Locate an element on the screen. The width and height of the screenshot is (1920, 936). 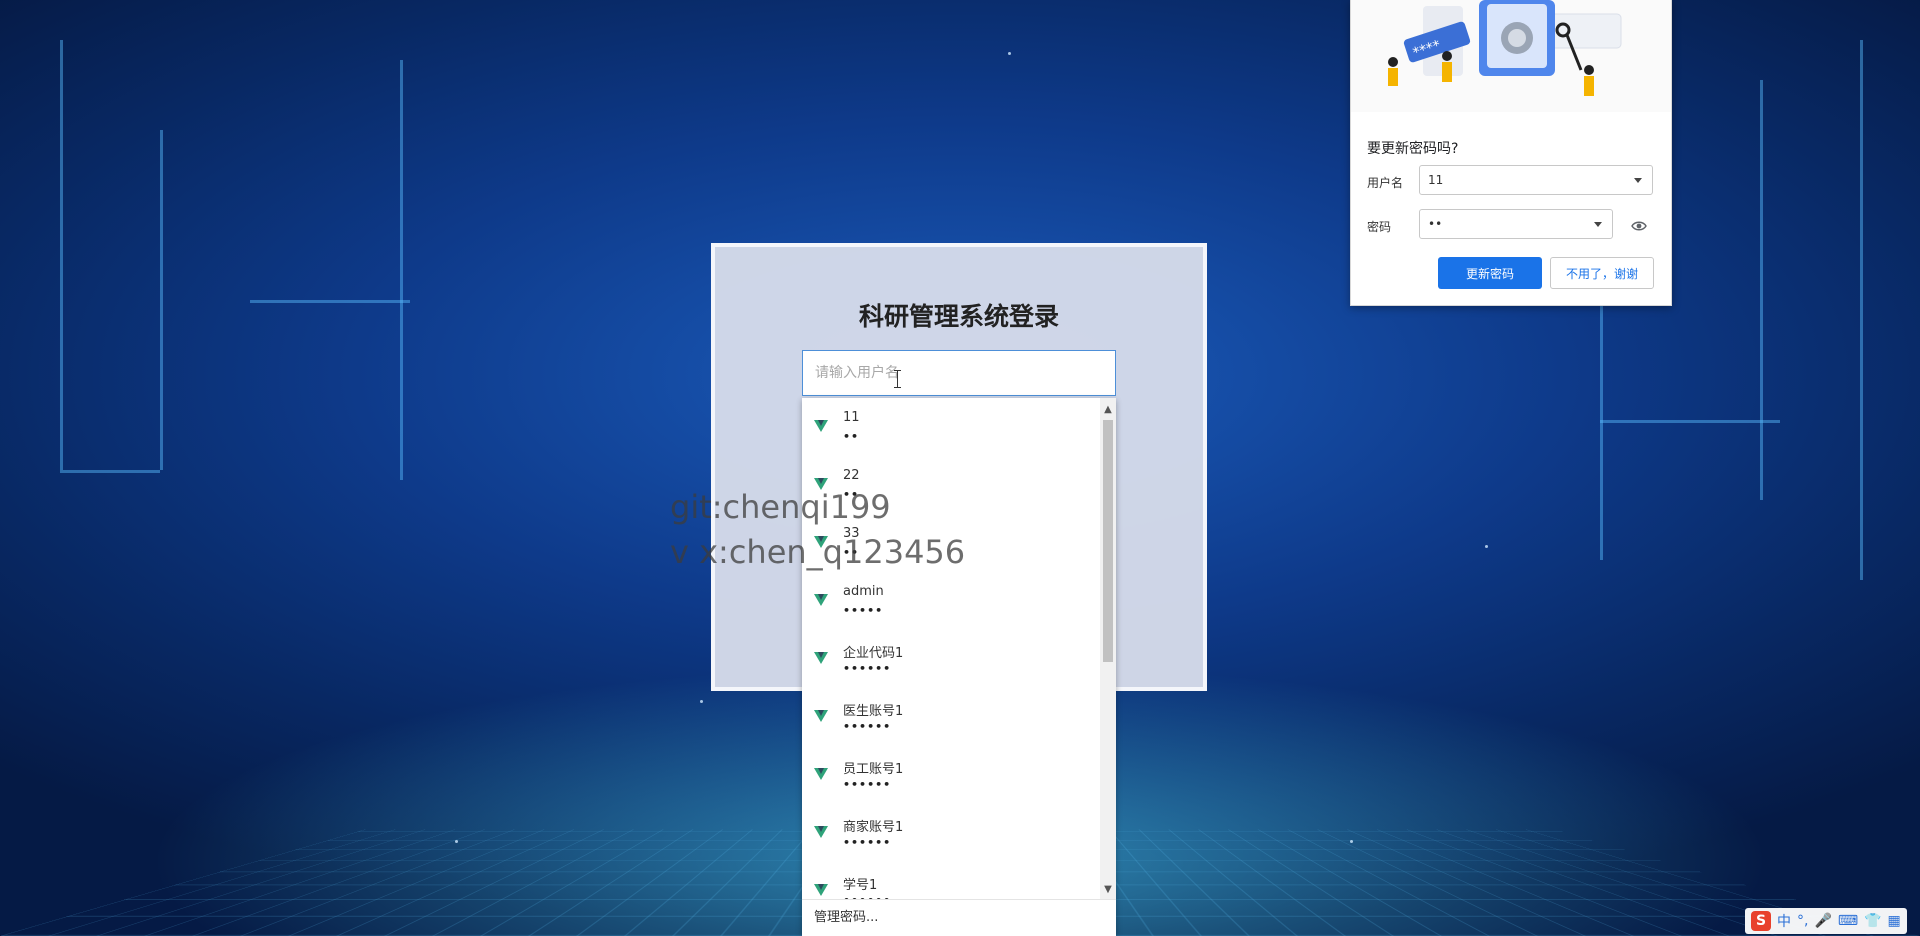
ime-punctuation-toggle: °, is located at coordinates (1802, 921).